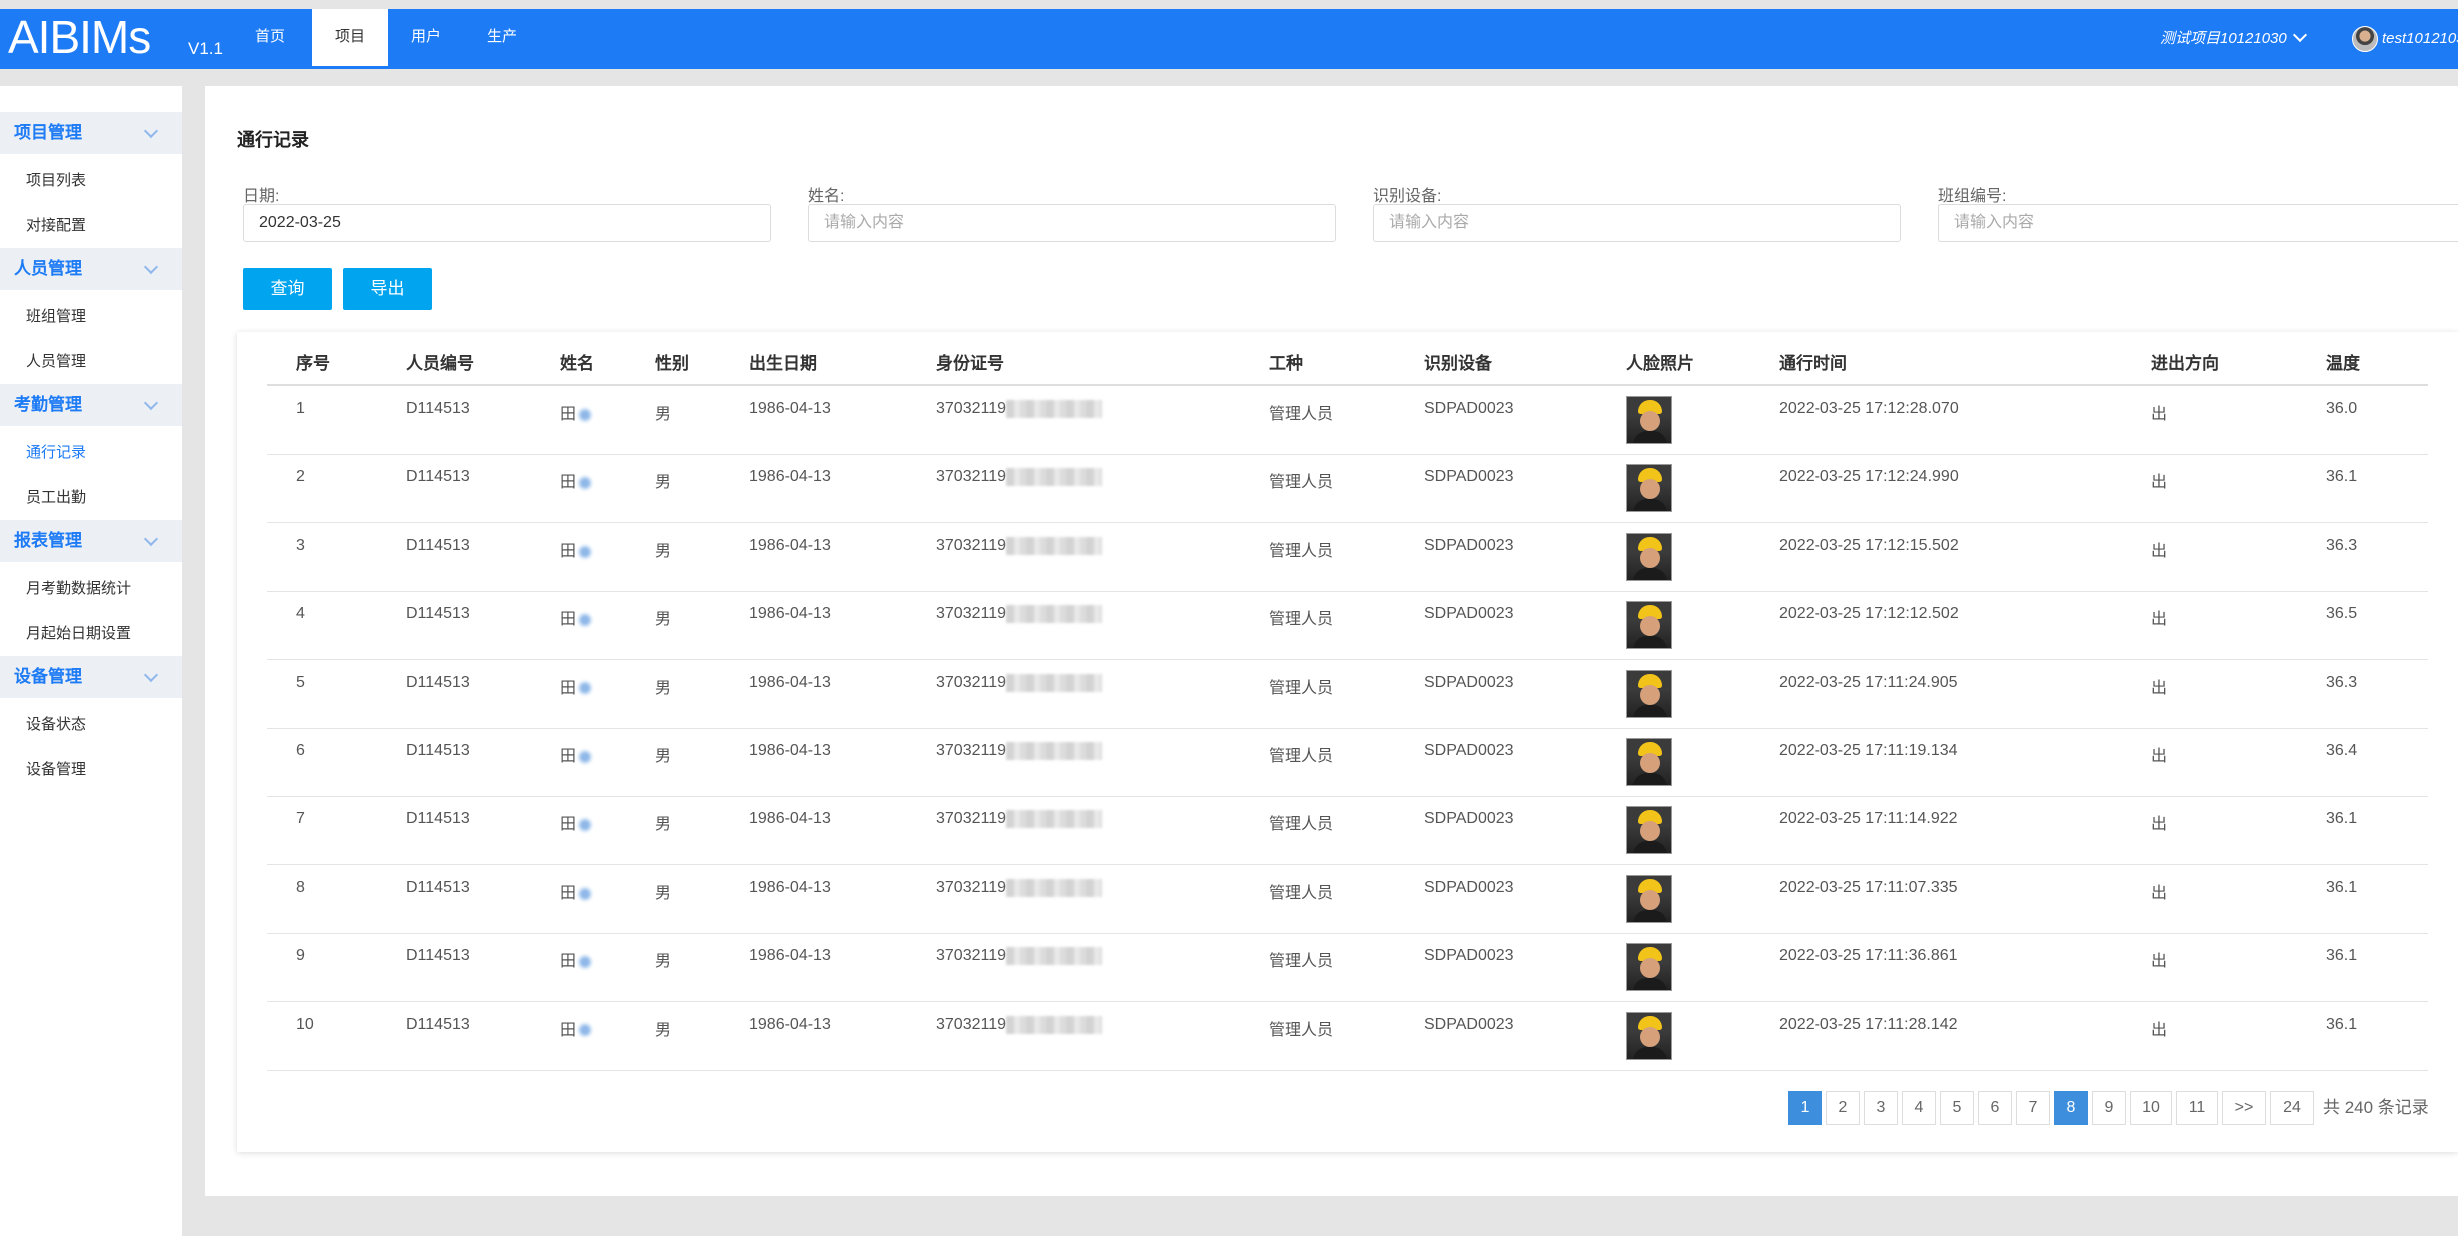  Describe the element at coordinates (287, 289) in the screenshot. I see `query-button: 查询` at that location.